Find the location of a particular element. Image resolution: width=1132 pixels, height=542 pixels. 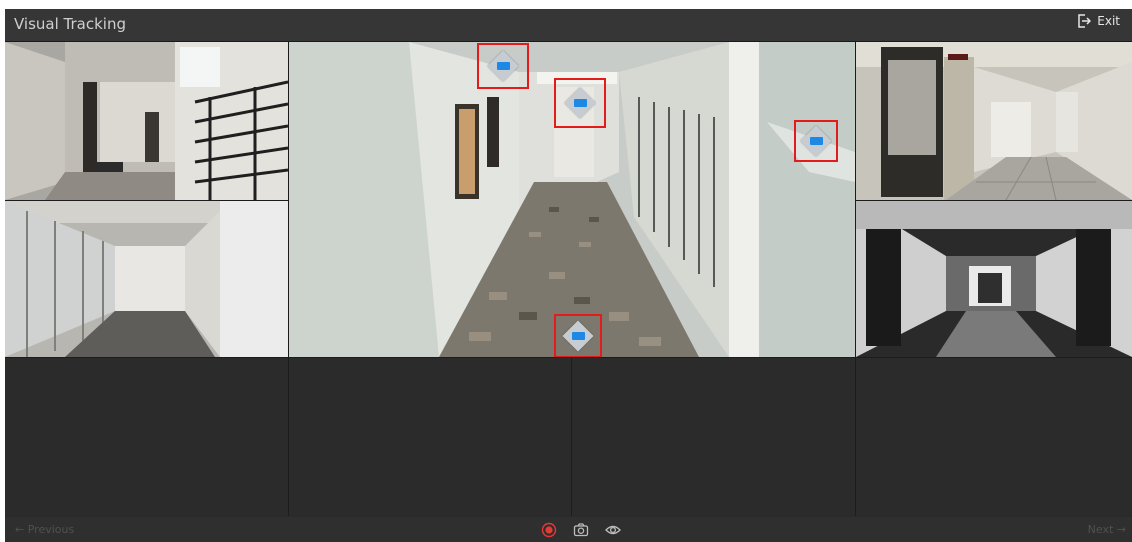

camera-view-stairwell is located at coordinates (146, 121).